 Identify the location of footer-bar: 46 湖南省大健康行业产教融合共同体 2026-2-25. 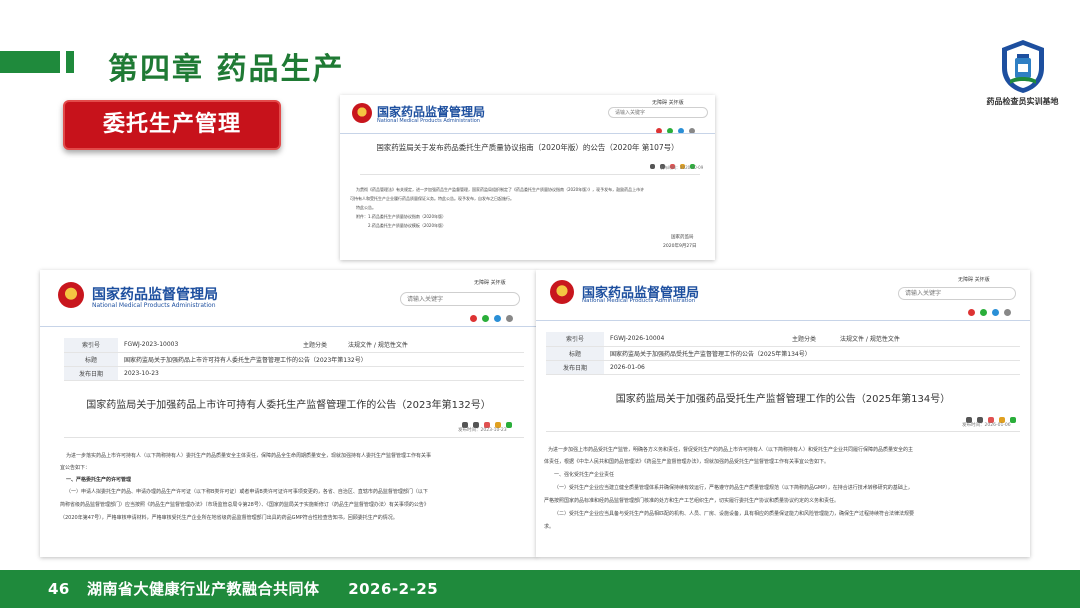
(540, 589).